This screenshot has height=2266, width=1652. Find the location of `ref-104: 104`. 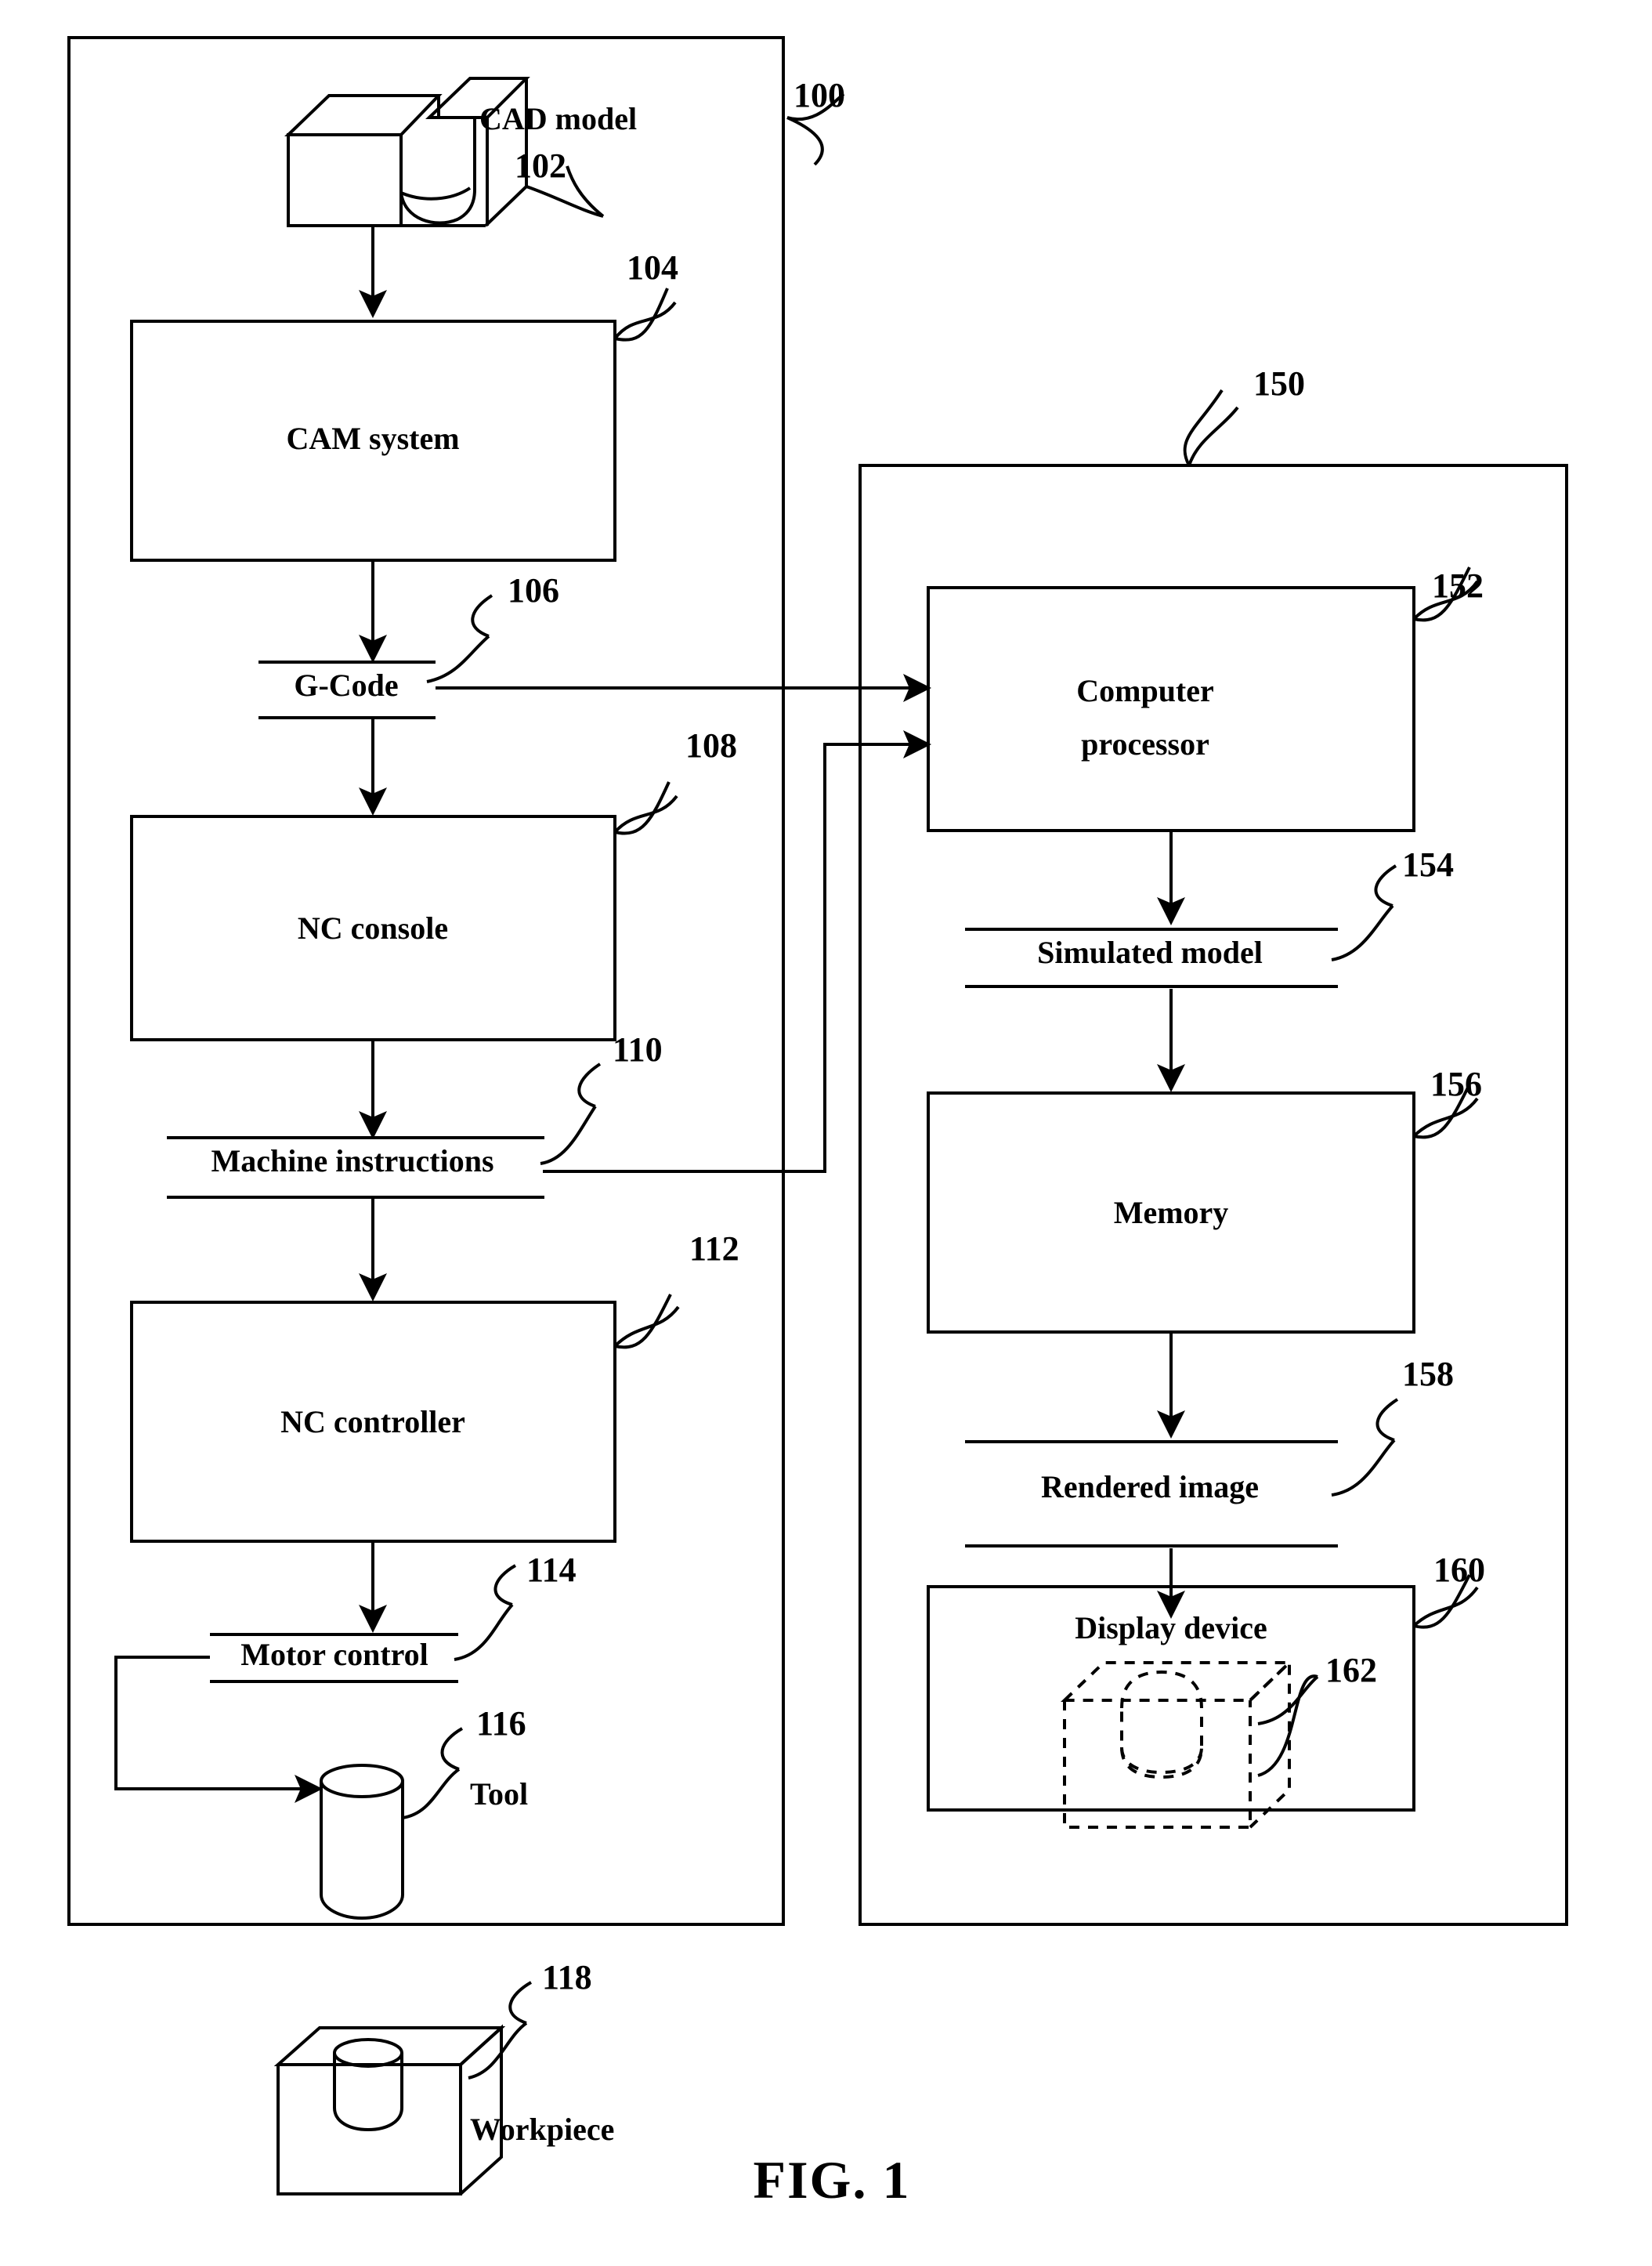

ref-104: 104 is located at coordinates (653, 267).